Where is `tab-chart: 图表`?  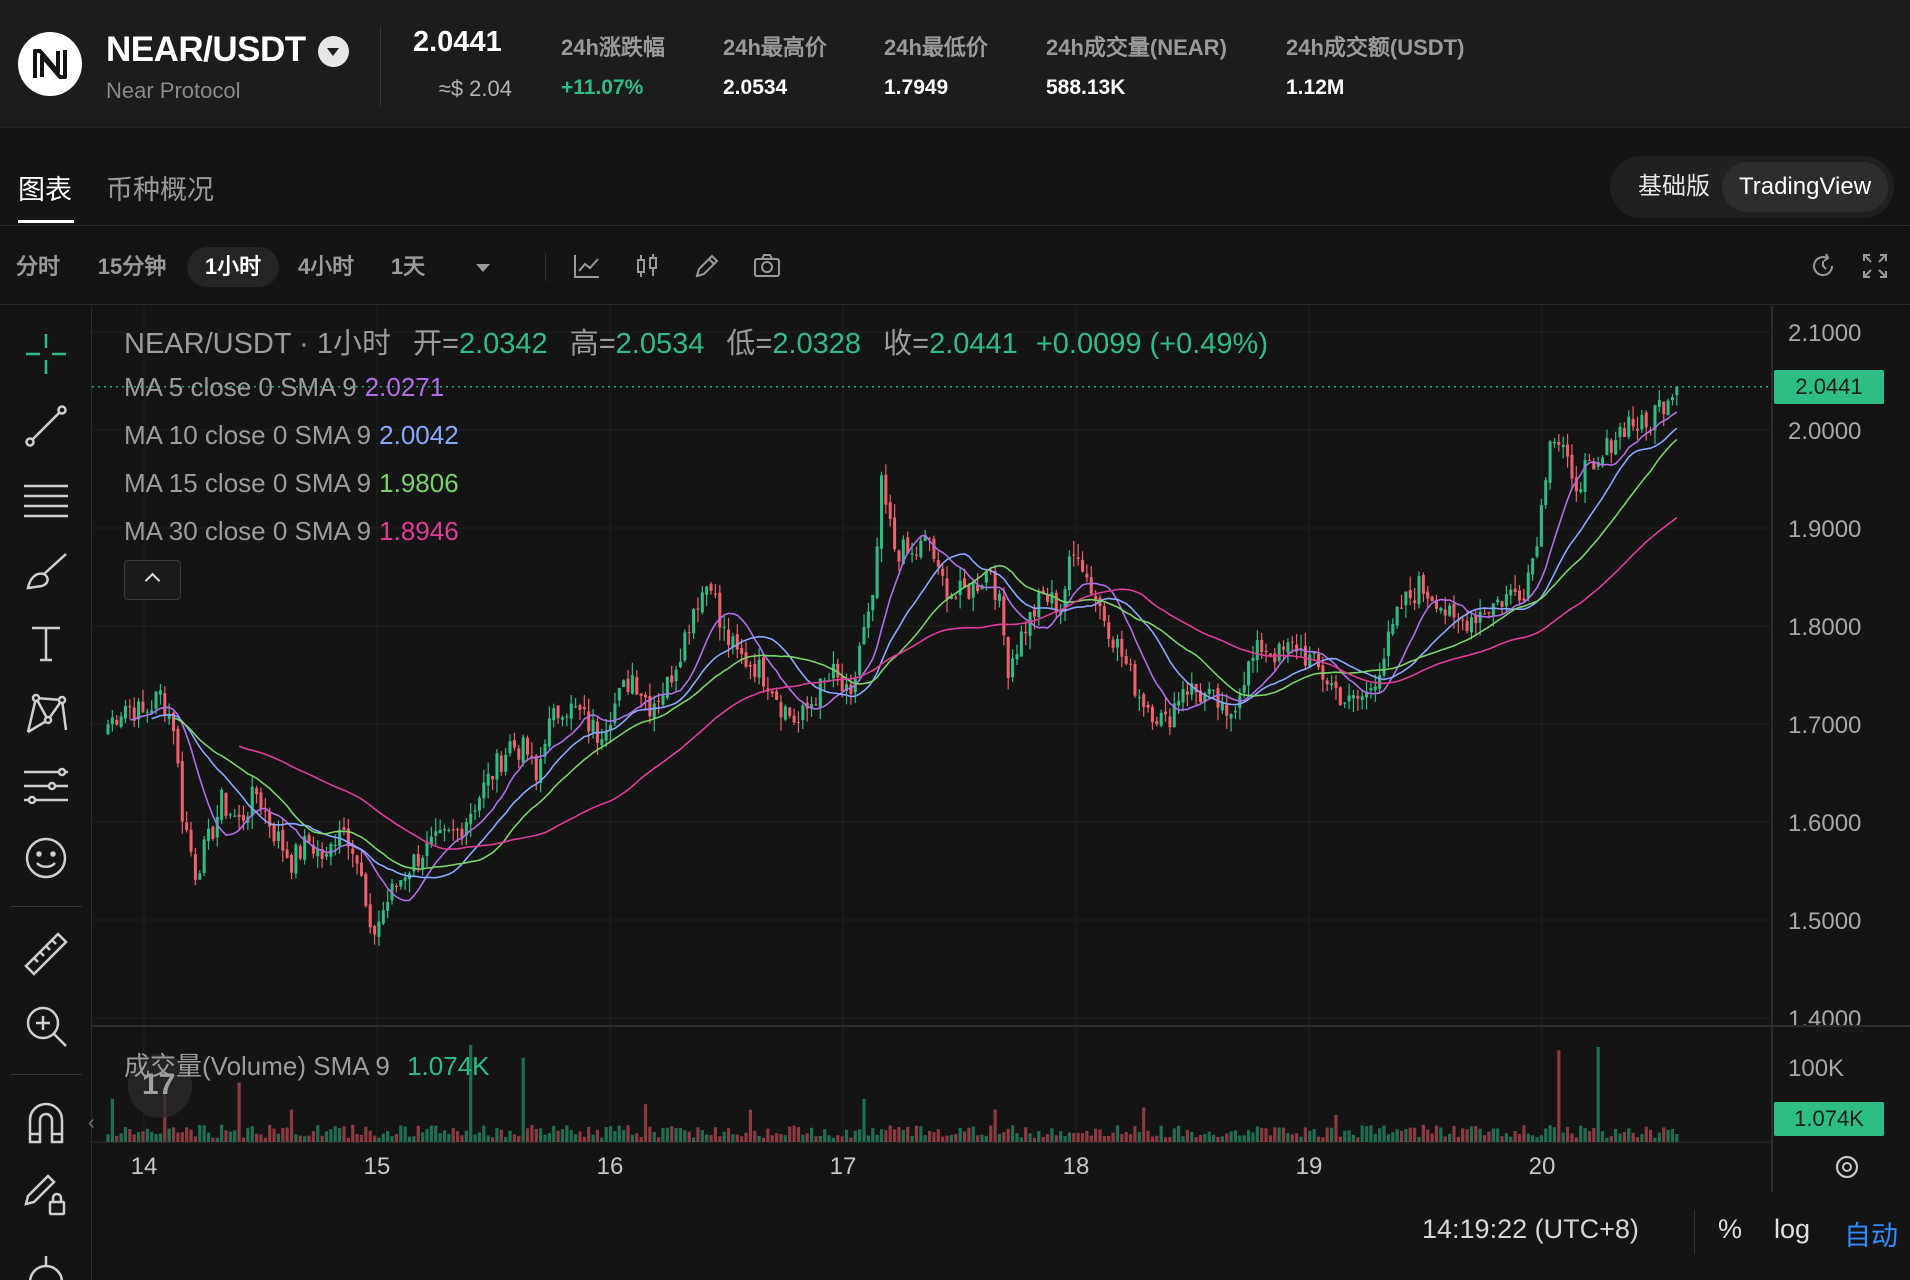
tab-chart: 图表 is located at coordinates (45, 187).